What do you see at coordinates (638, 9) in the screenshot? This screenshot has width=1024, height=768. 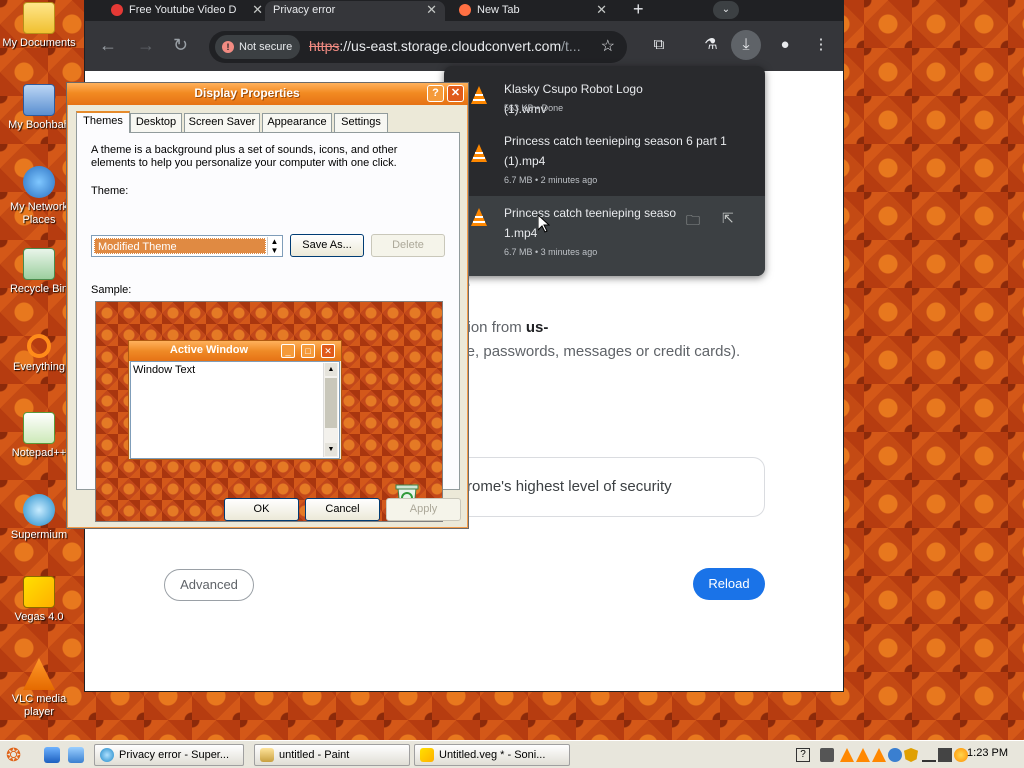 I see `new-tab-button: +` at bounding box center [638, 9].